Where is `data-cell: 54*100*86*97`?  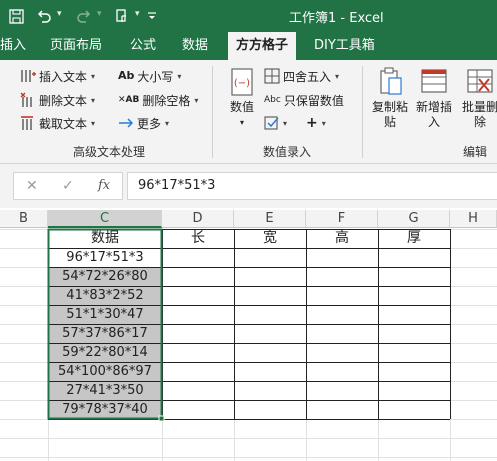 data-cell: 54*100*86*97 is located at coordinates (105, 371).